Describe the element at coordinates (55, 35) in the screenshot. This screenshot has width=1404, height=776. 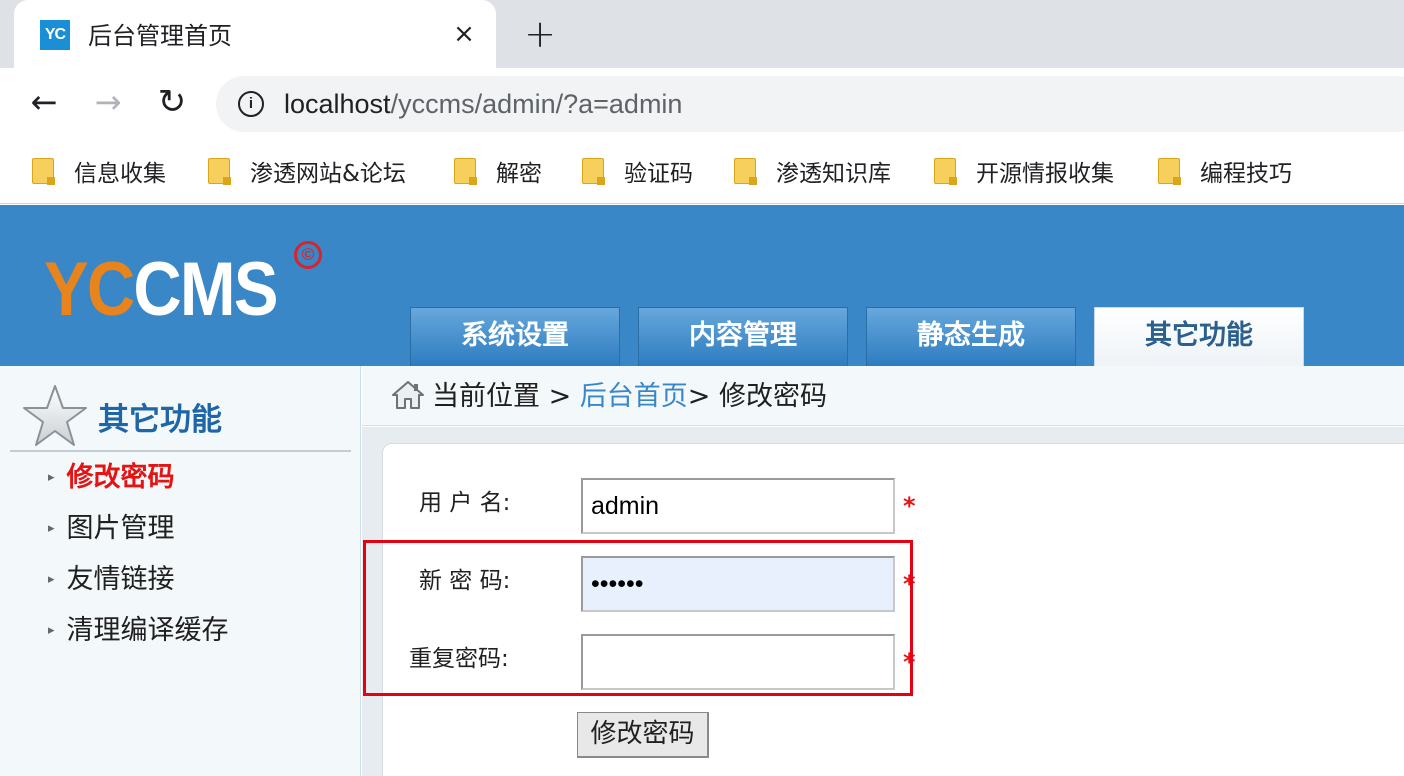
I see `site-favicon-icon: YC` at that location.